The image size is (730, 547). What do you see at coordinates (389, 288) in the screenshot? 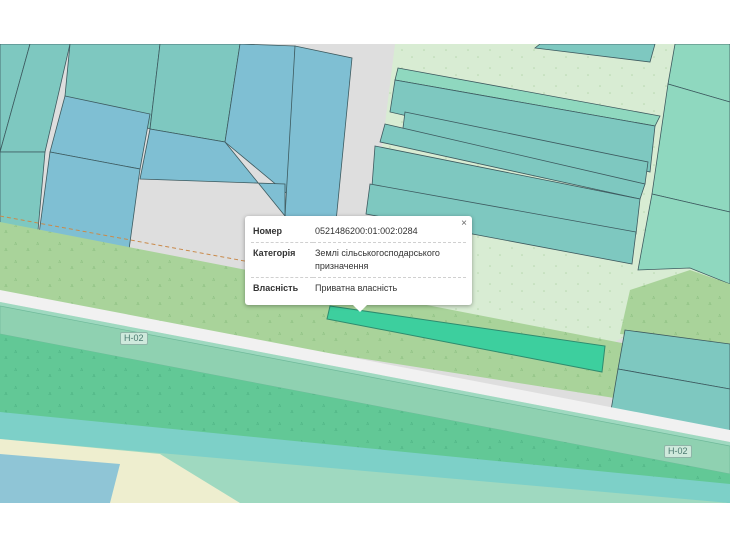
I see `ownership-value: Приватна власність` at bounding box center [389, 288].